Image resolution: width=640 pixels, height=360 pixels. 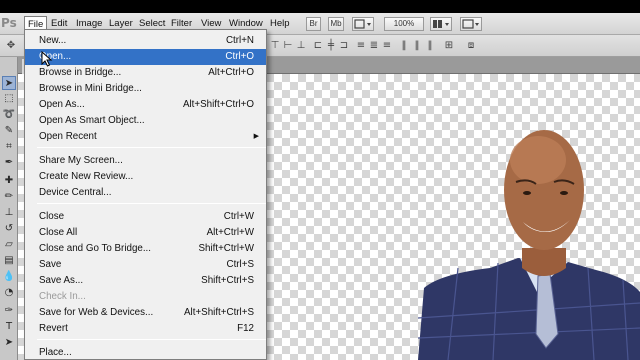 I want to click on screen-mode-icon, so click(x=470, y=24).